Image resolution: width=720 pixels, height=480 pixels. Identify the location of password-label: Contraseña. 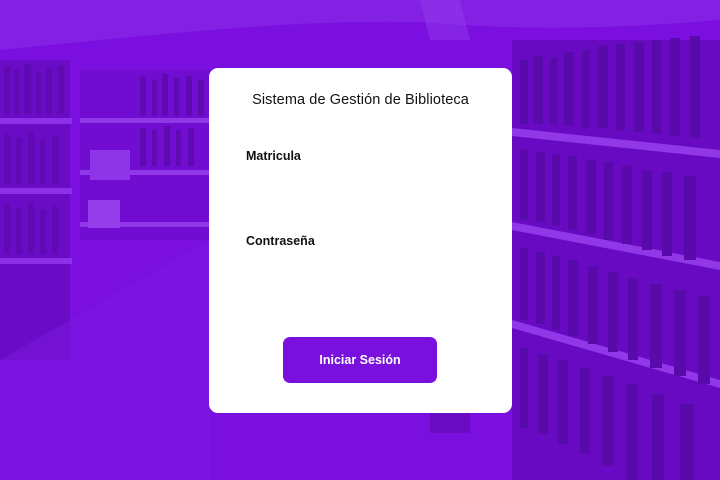
(280, 241).